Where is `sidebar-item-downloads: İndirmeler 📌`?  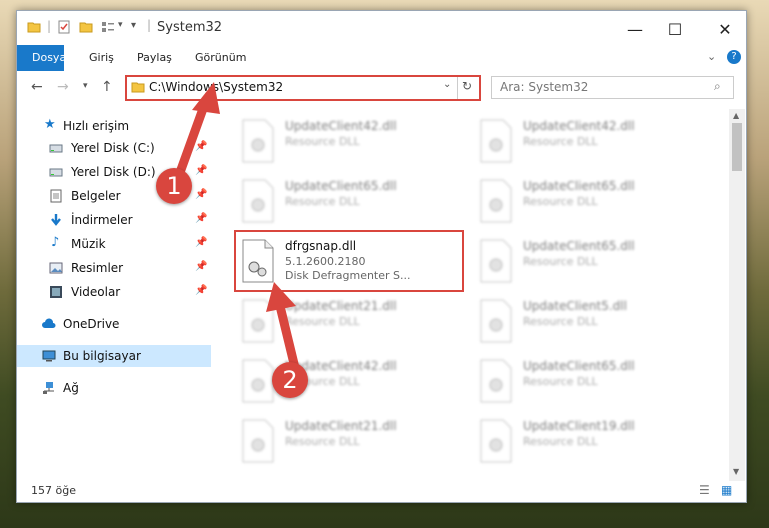 sidebar-item-downloads: İndirmeler 📌 is located at coordinates (114, 220).